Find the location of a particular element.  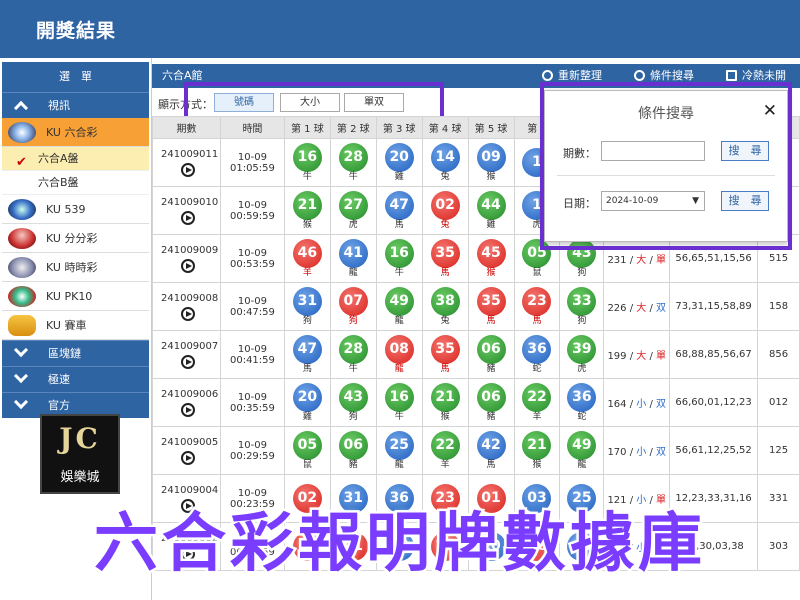

sum-cell: 170 / 小 / 双 is located at coordinates (637, 450).